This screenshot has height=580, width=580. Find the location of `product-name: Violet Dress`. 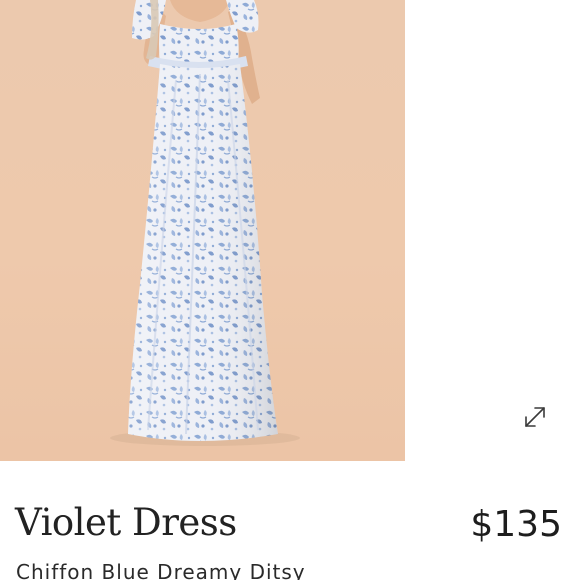

product-name: Violet Dress is located at coordinates (126, 522).